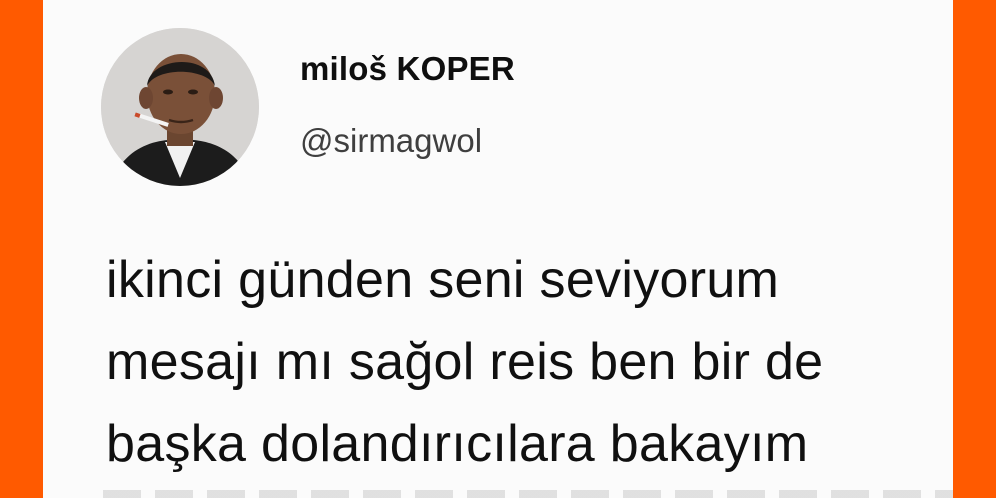 The image size is (996, 498). Describe the element at coordinates (407, 69) in the screenshot. I see `author-display-name: miloš KOPER` at that location.